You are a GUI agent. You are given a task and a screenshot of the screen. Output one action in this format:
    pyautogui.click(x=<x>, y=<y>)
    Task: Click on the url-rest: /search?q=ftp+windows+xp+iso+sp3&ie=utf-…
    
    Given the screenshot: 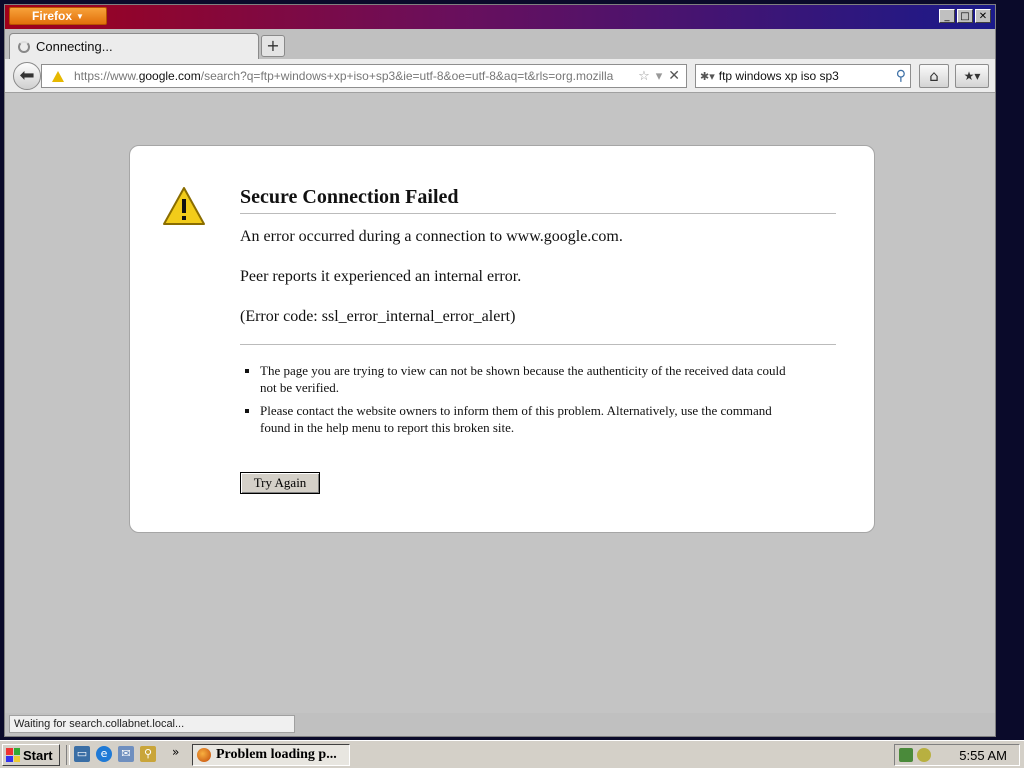 What is the action you would take?
    pyautogui.click(x=407, y=76)
    